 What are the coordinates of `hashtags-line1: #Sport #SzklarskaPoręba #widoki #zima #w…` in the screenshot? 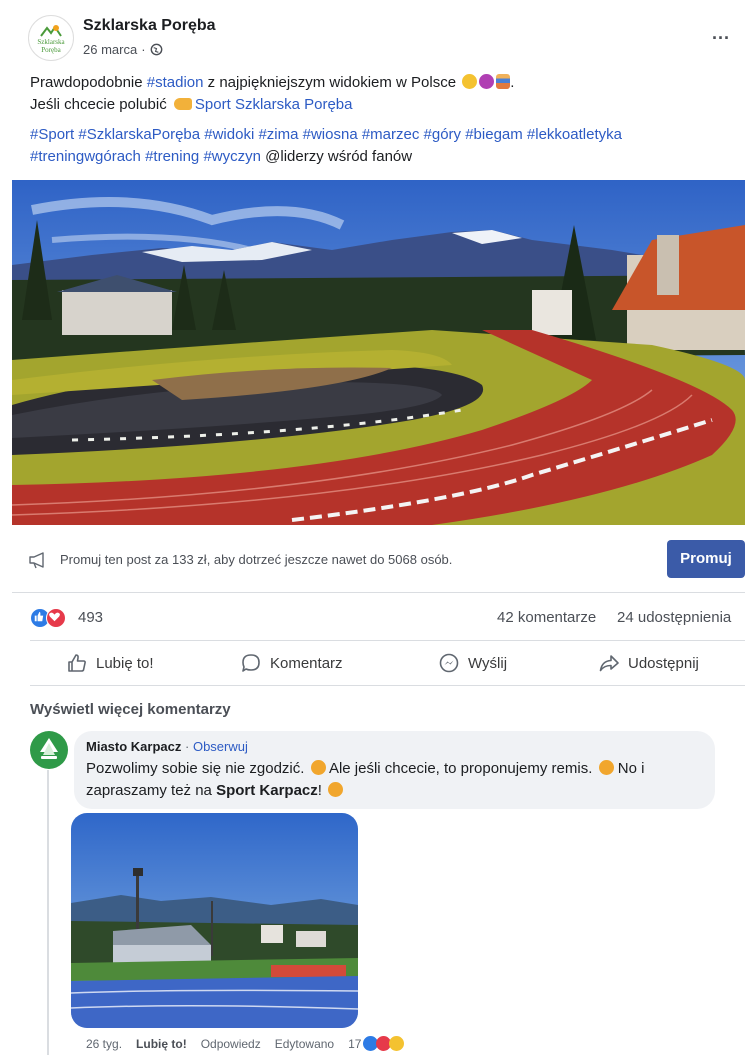 It's located at (326, 135).